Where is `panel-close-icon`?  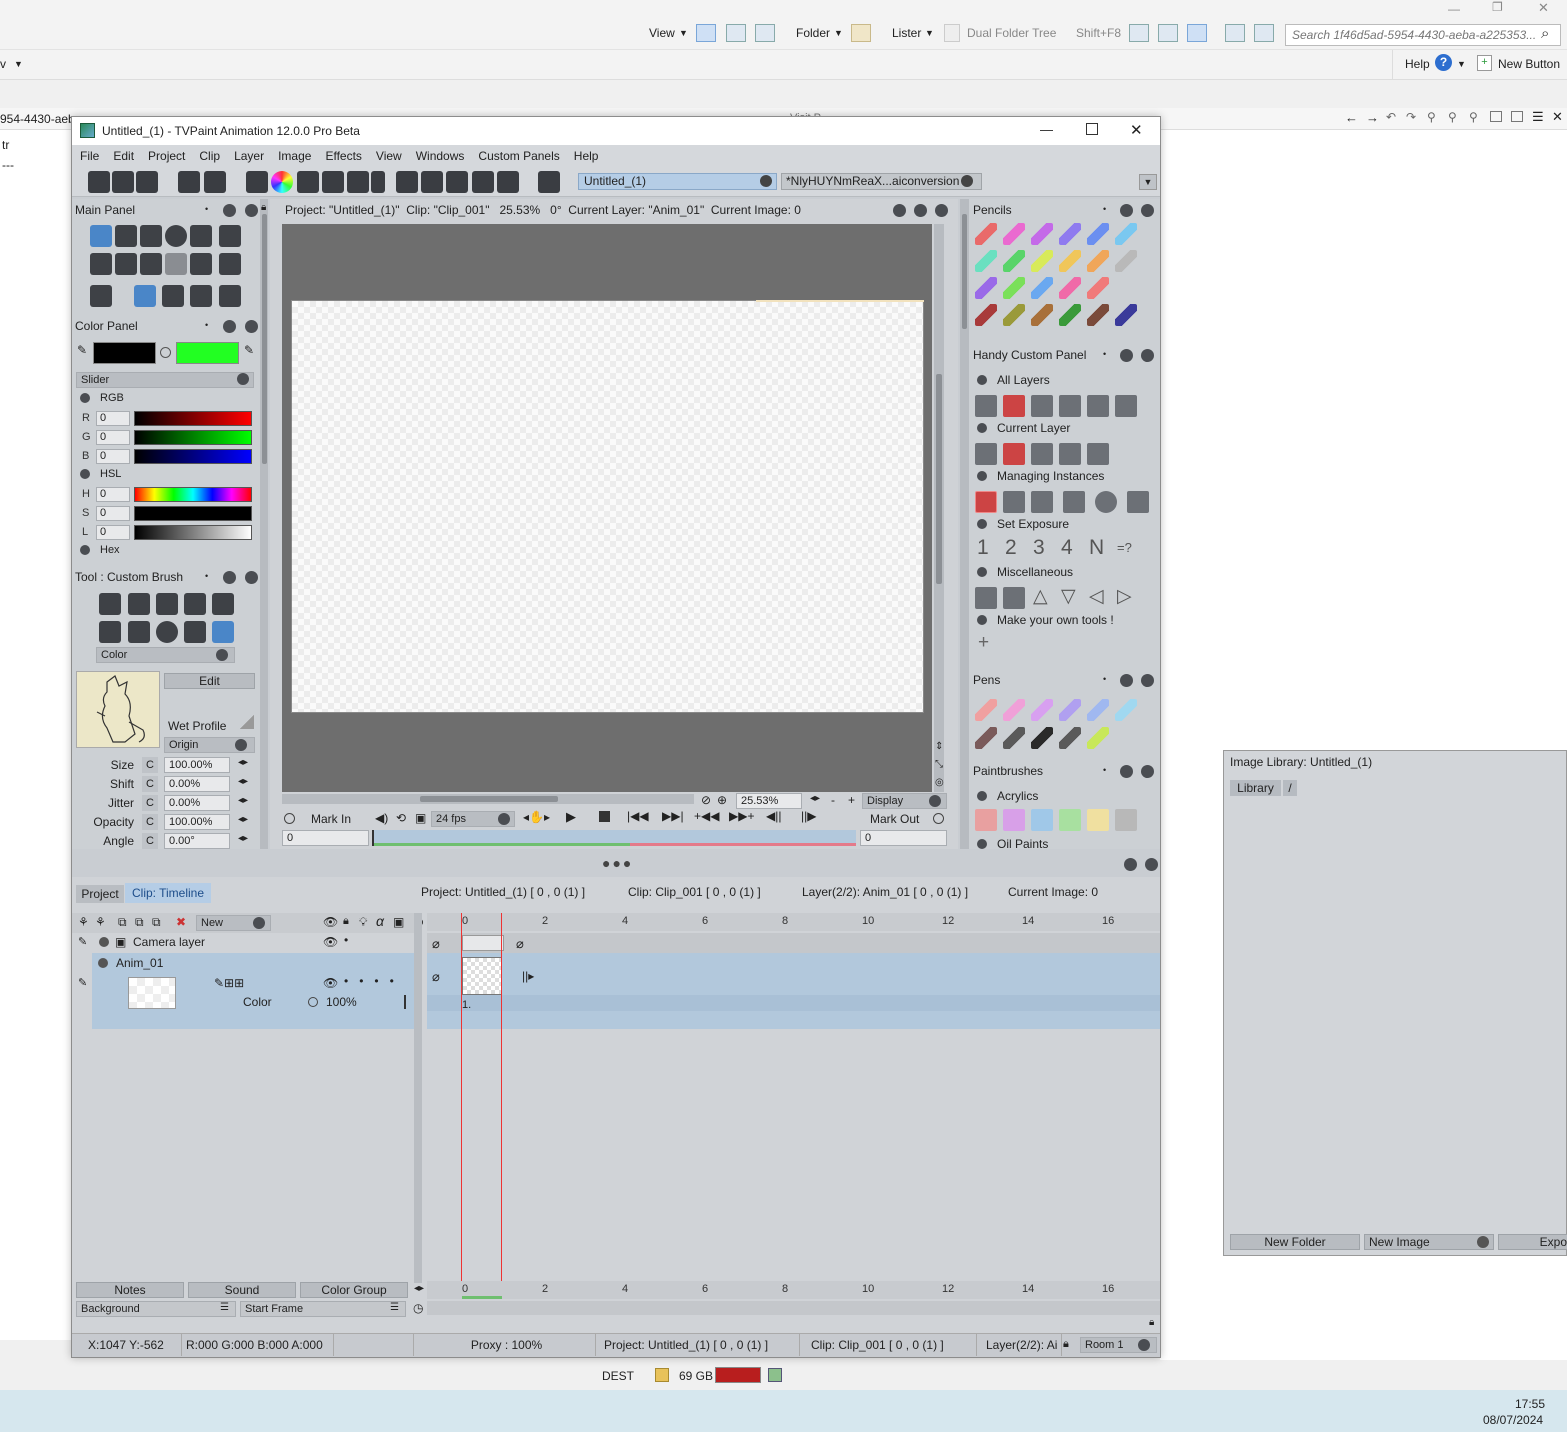
panel-close-icon is located at coordinates (1147, 355).